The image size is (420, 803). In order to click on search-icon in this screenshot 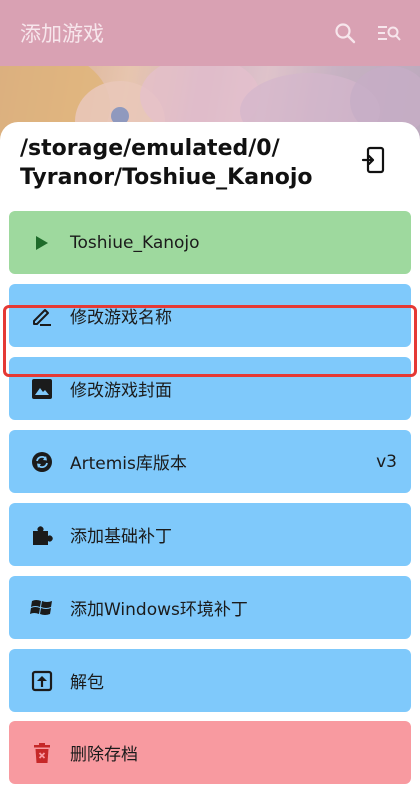, I will do `click(345, 33)`.